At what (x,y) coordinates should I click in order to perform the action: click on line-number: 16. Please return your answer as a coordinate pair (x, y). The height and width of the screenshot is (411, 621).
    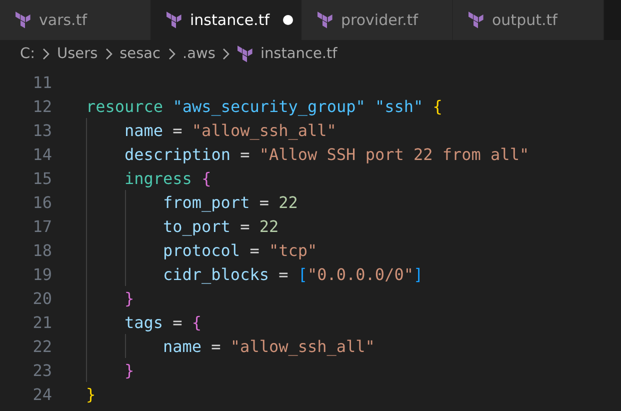
    Looking at the image, I should click on (42, 202).